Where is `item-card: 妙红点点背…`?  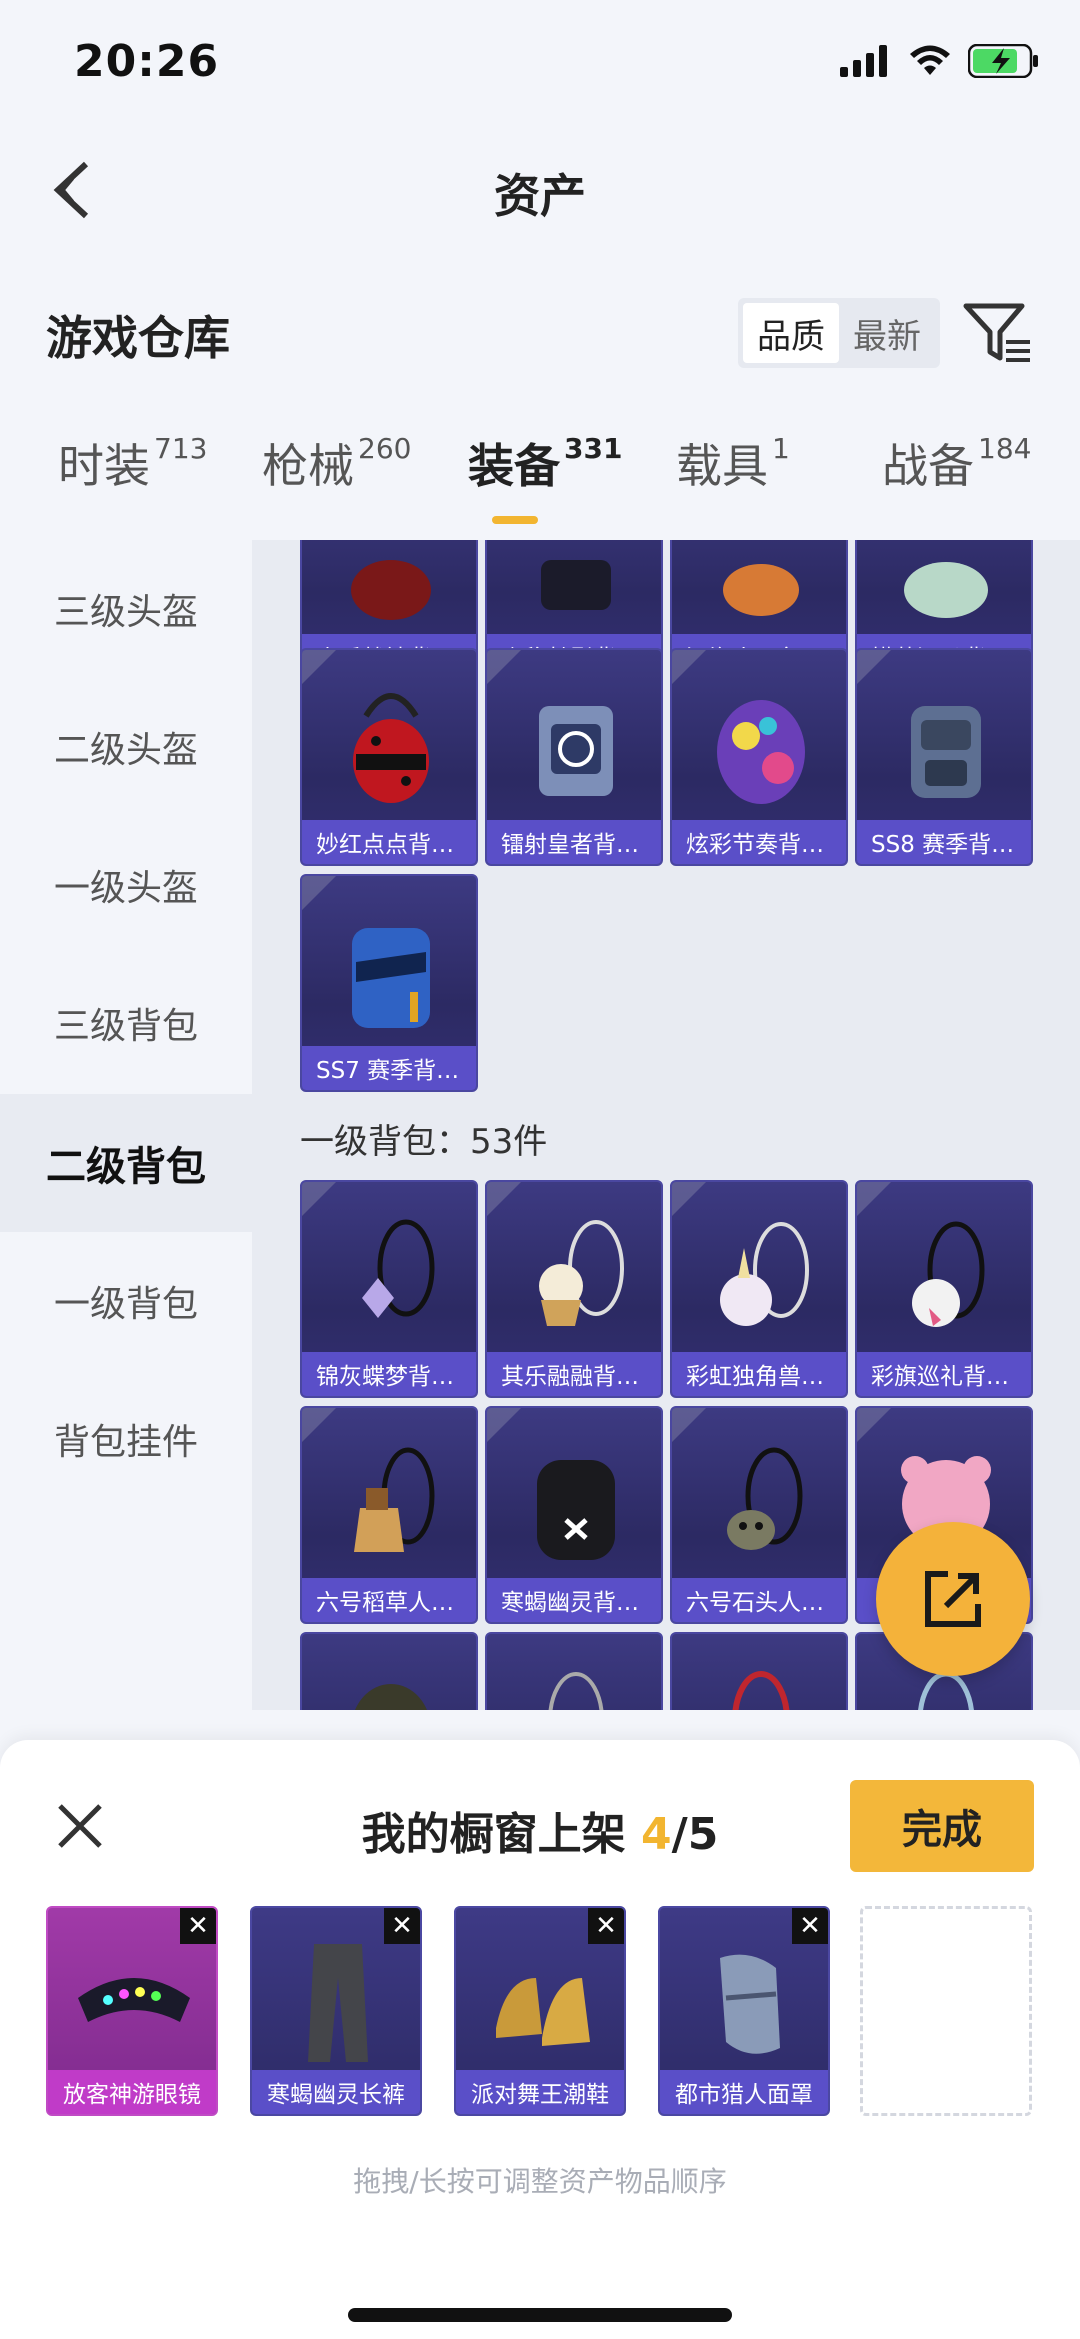
item-card: 妙红点点背… is located at coordinates (389, 757).